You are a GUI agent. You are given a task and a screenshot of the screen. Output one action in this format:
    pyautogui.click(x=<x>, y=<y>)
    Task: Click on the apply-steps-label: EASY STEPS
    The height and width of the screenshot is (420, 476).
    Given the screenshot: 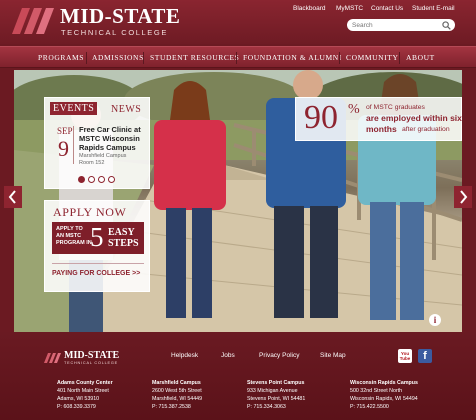 What is the action you would take?
    pyautogui.click(x=123, y=238)
    